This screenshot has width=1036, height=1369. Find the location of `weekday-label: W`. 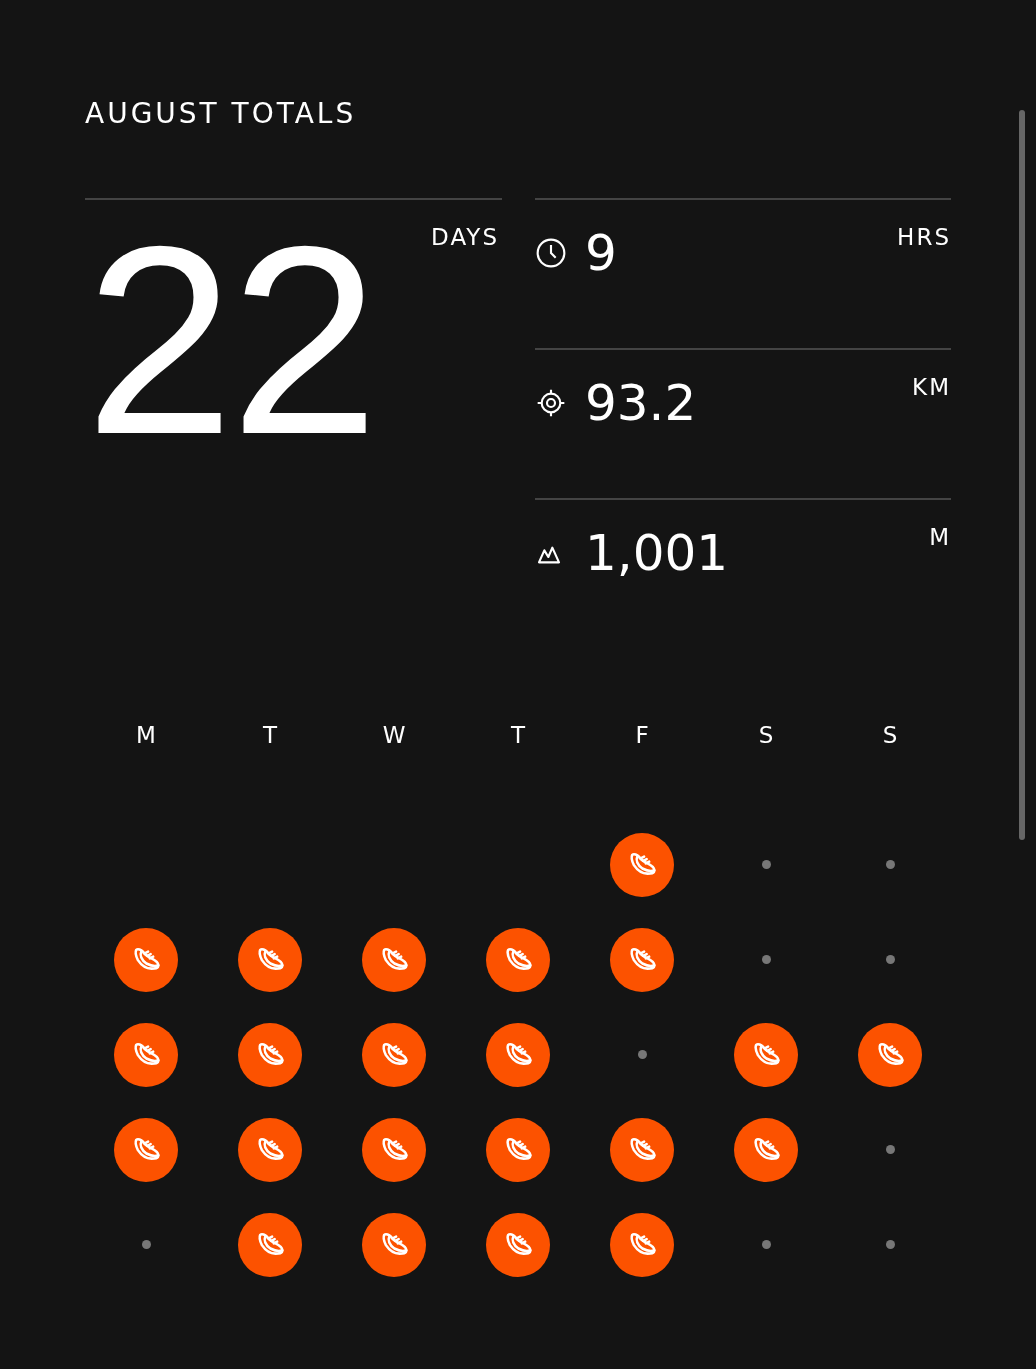

weekday-label: W is located at coordinates (394, 735).